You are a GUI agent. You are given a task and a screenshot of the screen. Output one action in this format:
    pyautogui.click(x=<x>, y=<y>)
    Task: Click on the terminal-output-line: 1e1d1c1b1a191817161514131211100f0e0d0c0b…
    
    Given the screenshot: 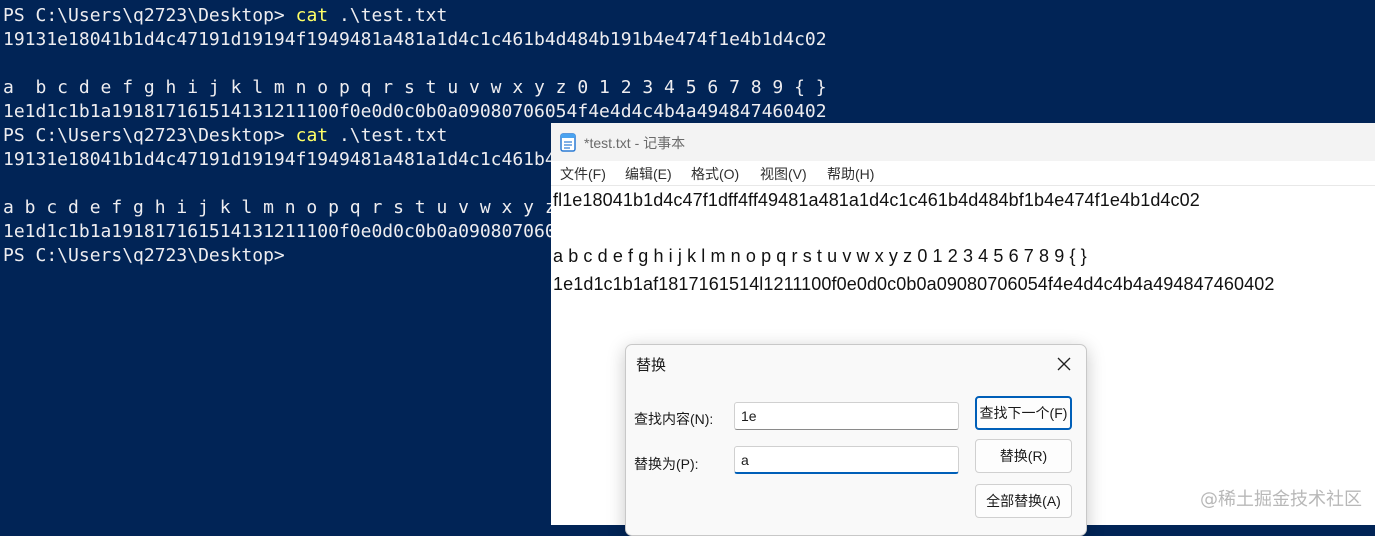 What is the action you would take?
    pyautogui.click(x=415, y=111)
    